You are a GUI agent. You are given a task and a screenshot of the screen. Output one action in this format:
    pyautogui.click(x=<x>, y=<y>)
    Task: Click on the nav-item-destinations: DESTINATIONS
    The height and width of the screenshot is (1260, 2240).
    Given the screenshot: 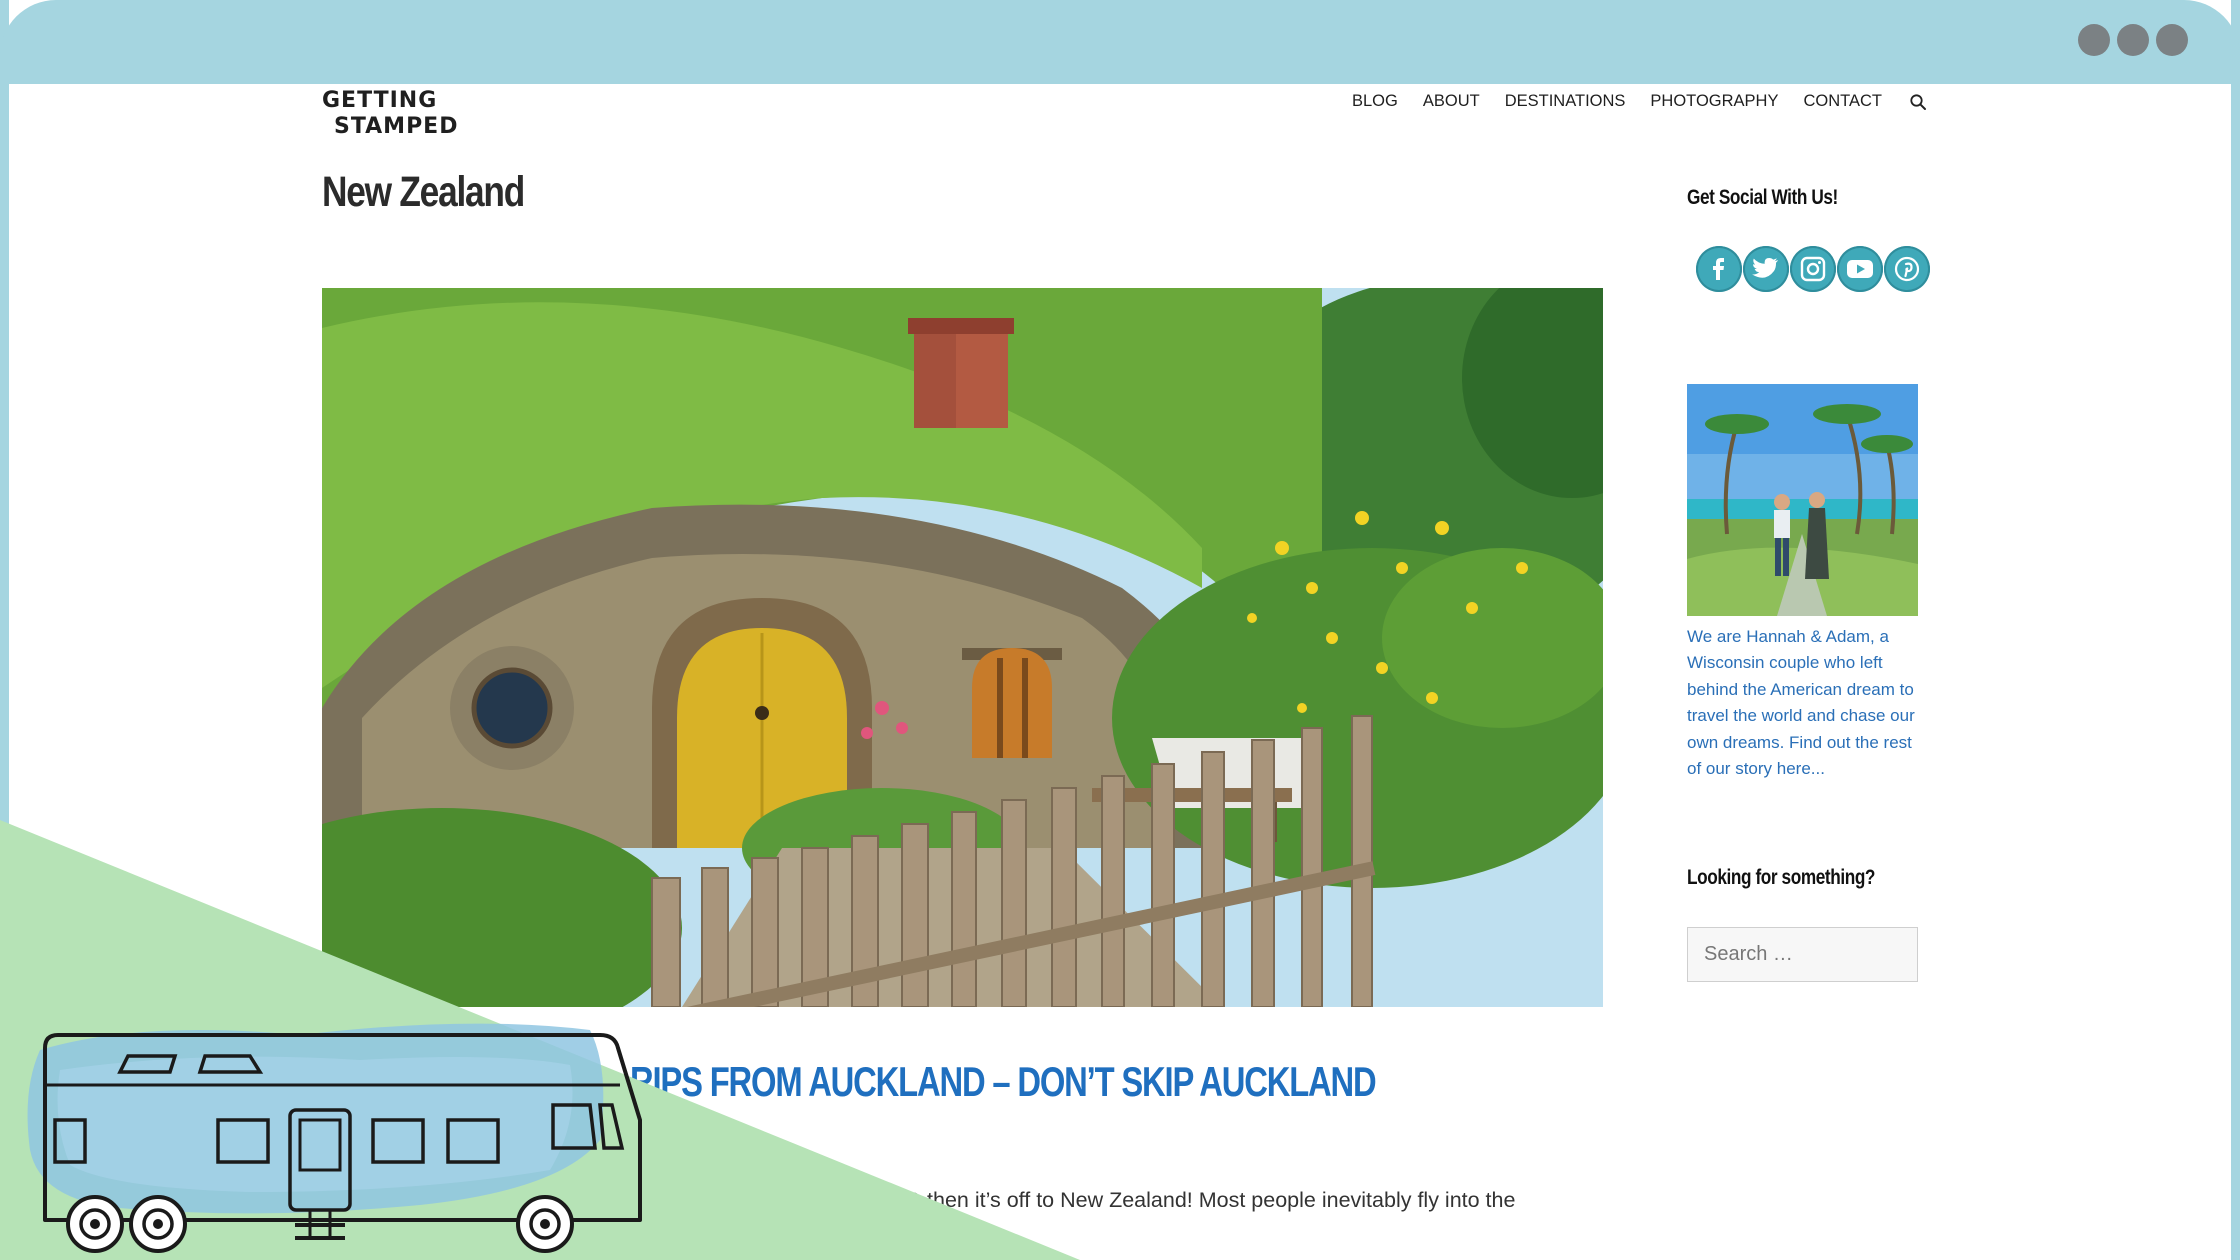 What is the action you would take?
    pyautogui.click(x=1565, y=101)
    